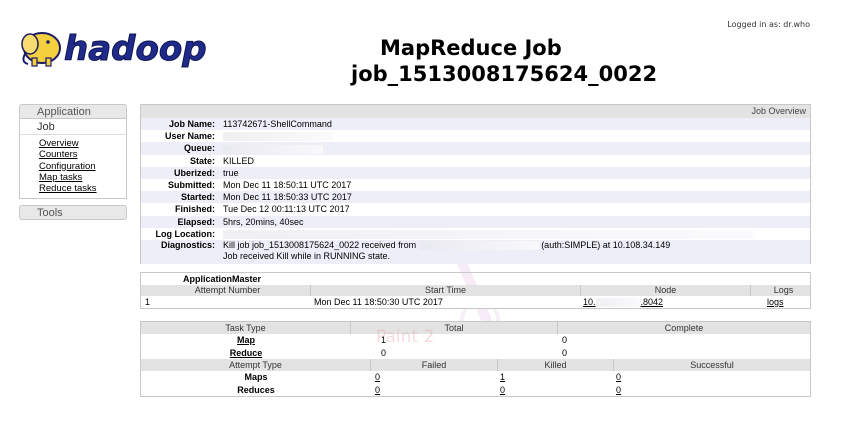 This screenshot has width=851, height=424. What do you see at coordinates (783, 290) in the screenshot?
I see `am-header-logs: Logs` at bounding box center [783, 290].